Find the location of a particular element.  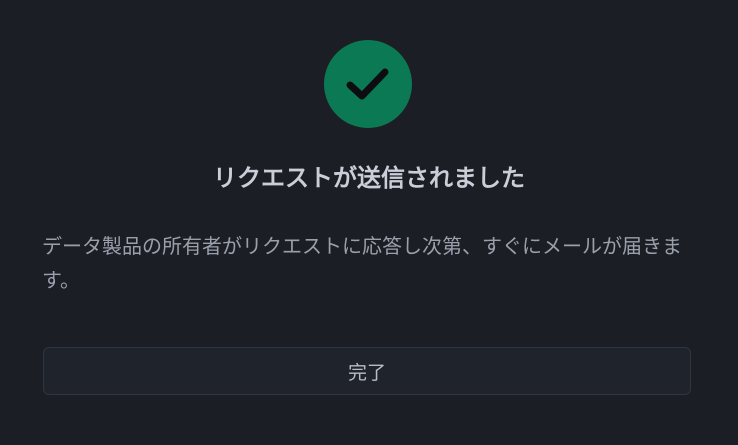

checkmark-icon is located at coordinates (367, 84).